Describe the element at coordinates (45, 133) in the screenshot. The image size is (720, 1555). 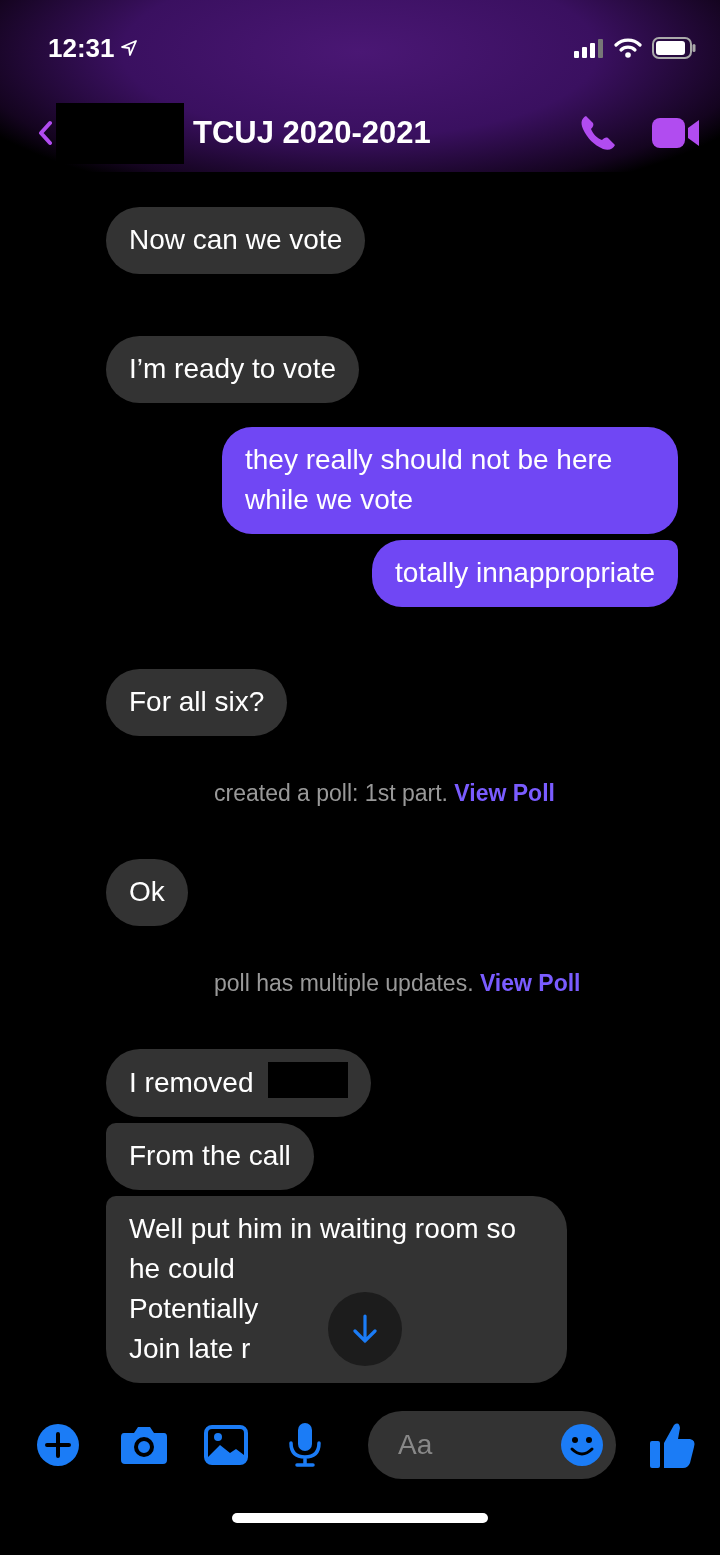
I see `back-chevron-icon` at that location.